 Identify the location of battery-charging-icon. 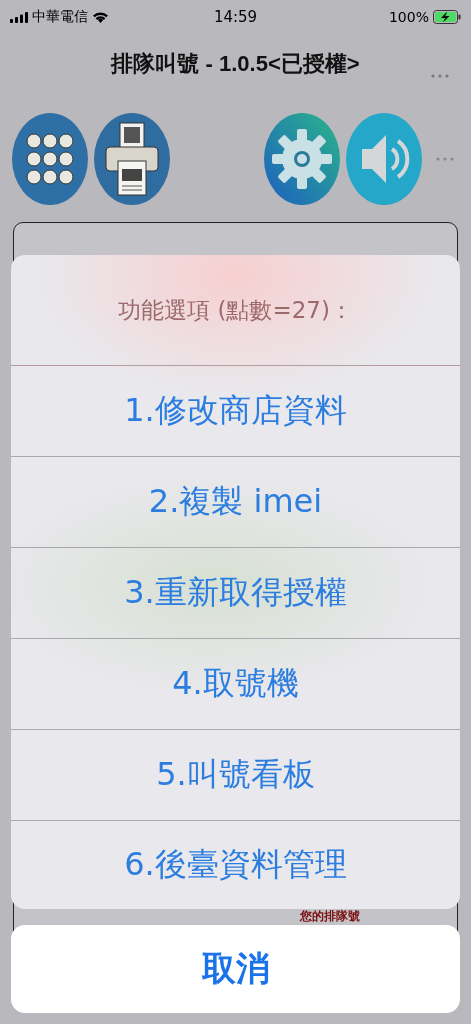
(447, 17).